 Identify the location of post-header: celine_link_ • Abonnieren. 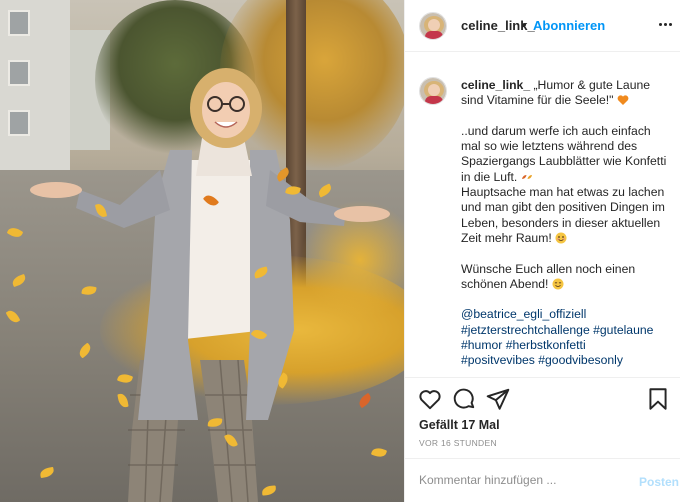
(542, 26).